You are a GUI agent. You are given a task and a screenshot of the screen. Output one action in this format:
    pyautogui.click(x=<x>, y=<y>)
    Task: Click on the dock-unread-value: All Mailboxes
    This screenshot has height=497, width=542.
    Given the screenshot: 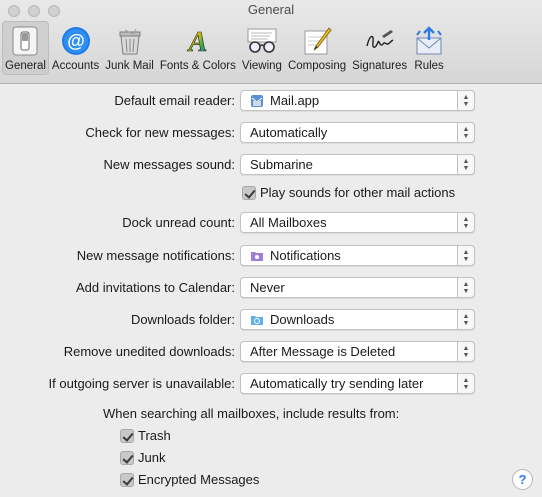 What is the action you would take?
    pyautogui.click(x=288, y=222)
    